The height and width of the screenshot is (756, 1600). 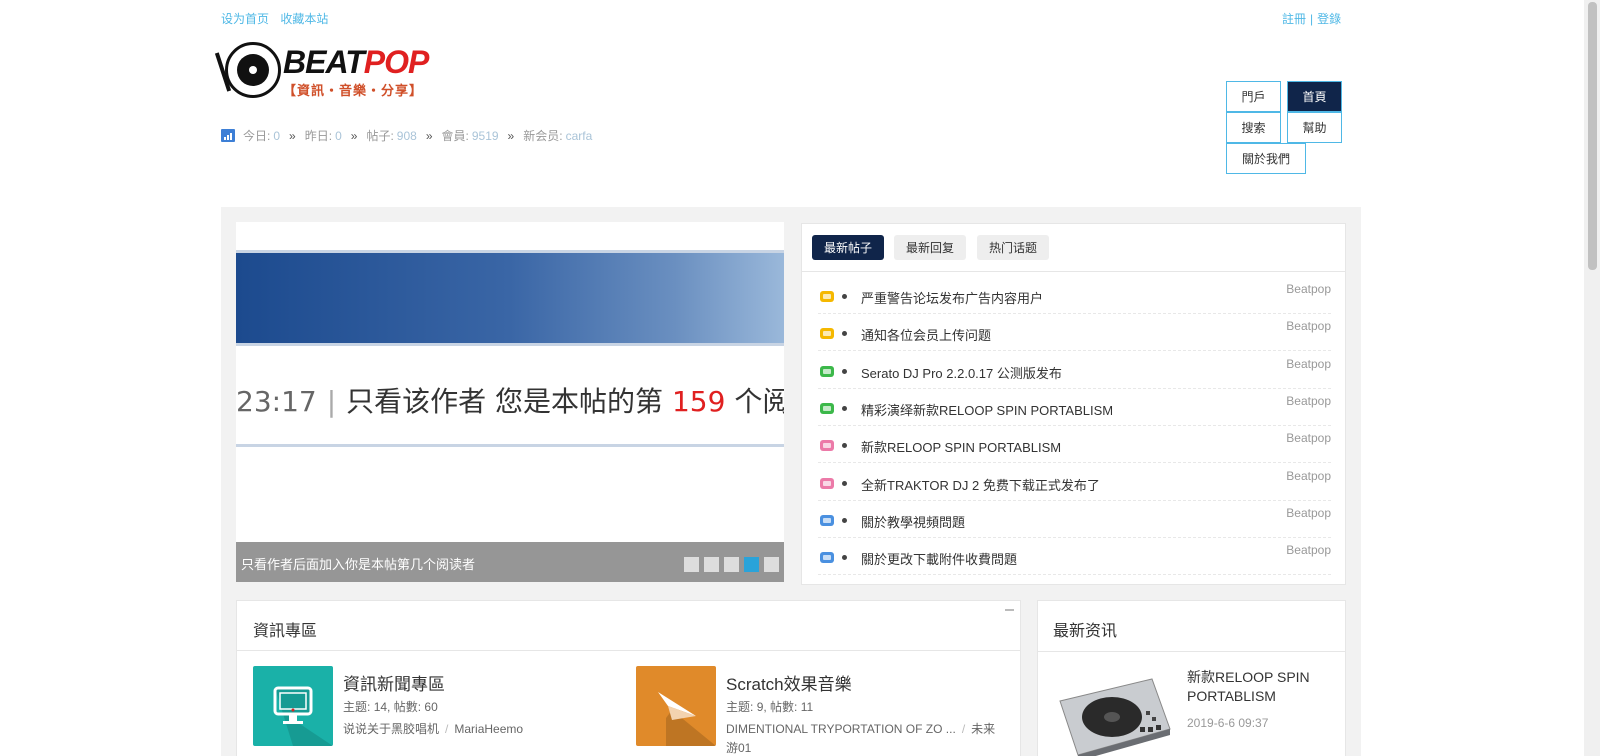 I want to click on slide-image-text: 23:17|只看该作者 您是本帖的第 159 个阅读者, so click(x=510, y=401).